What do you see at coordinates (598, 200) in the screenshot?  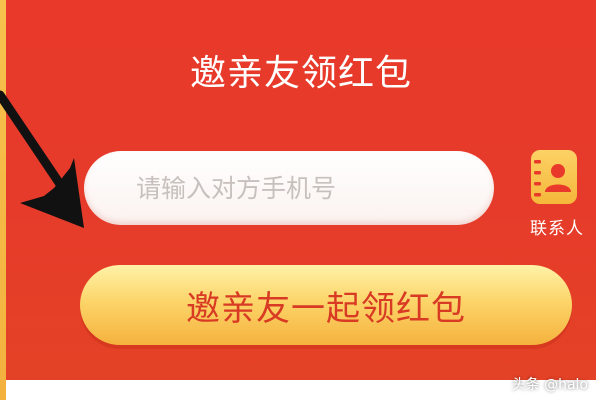 I see `right-edge-gap` at bounding box center [598, 200].